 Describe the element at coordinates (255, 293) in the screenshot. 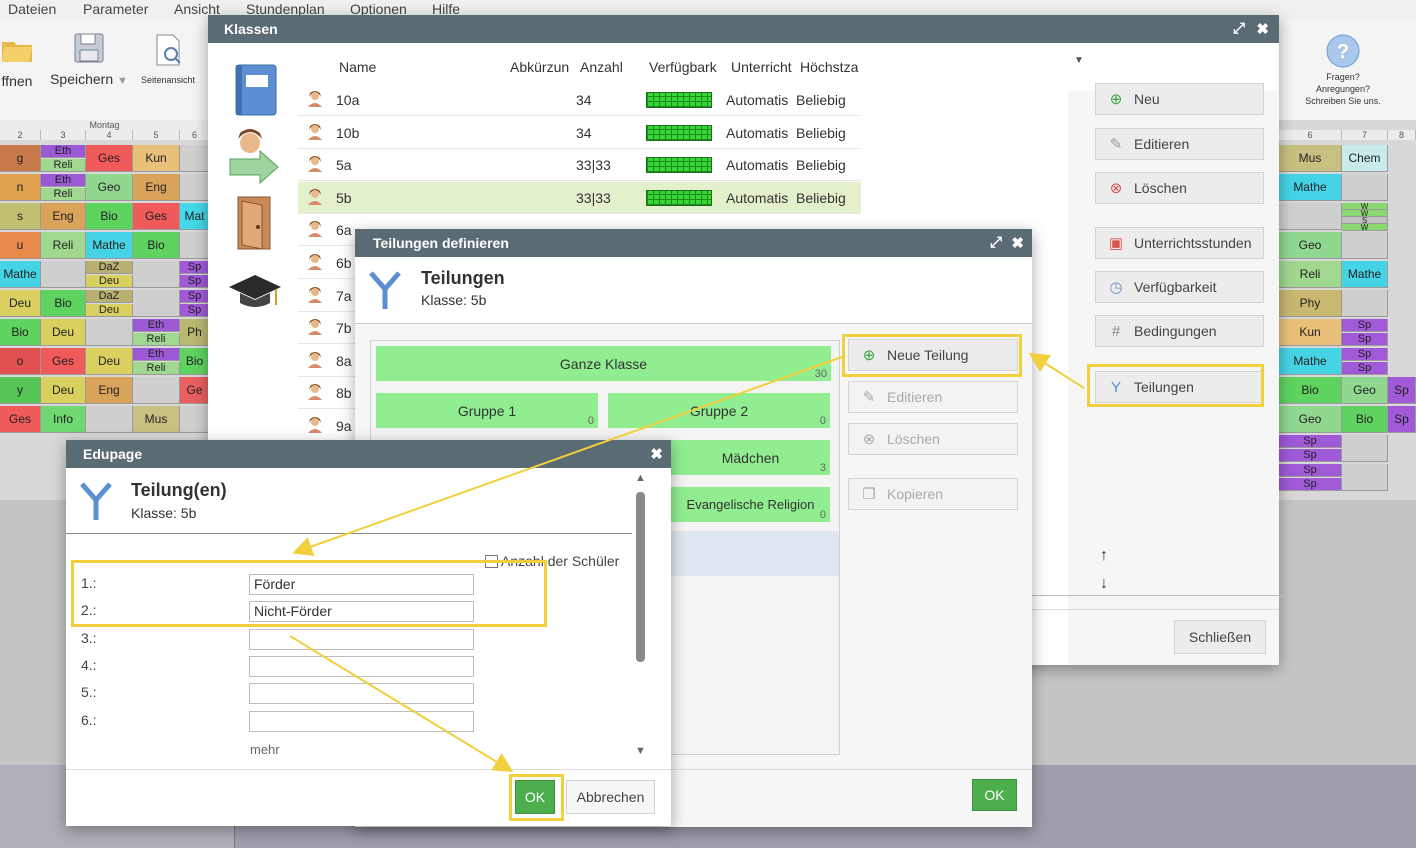

I see `graduation-cap-icon` at that location.